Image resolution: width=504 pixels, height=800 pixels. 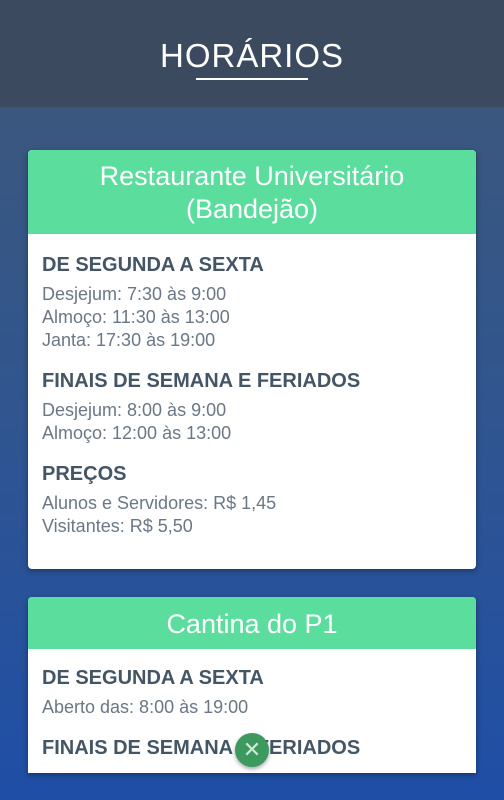 I want to click on title-underline, so click(x=252, y=79).